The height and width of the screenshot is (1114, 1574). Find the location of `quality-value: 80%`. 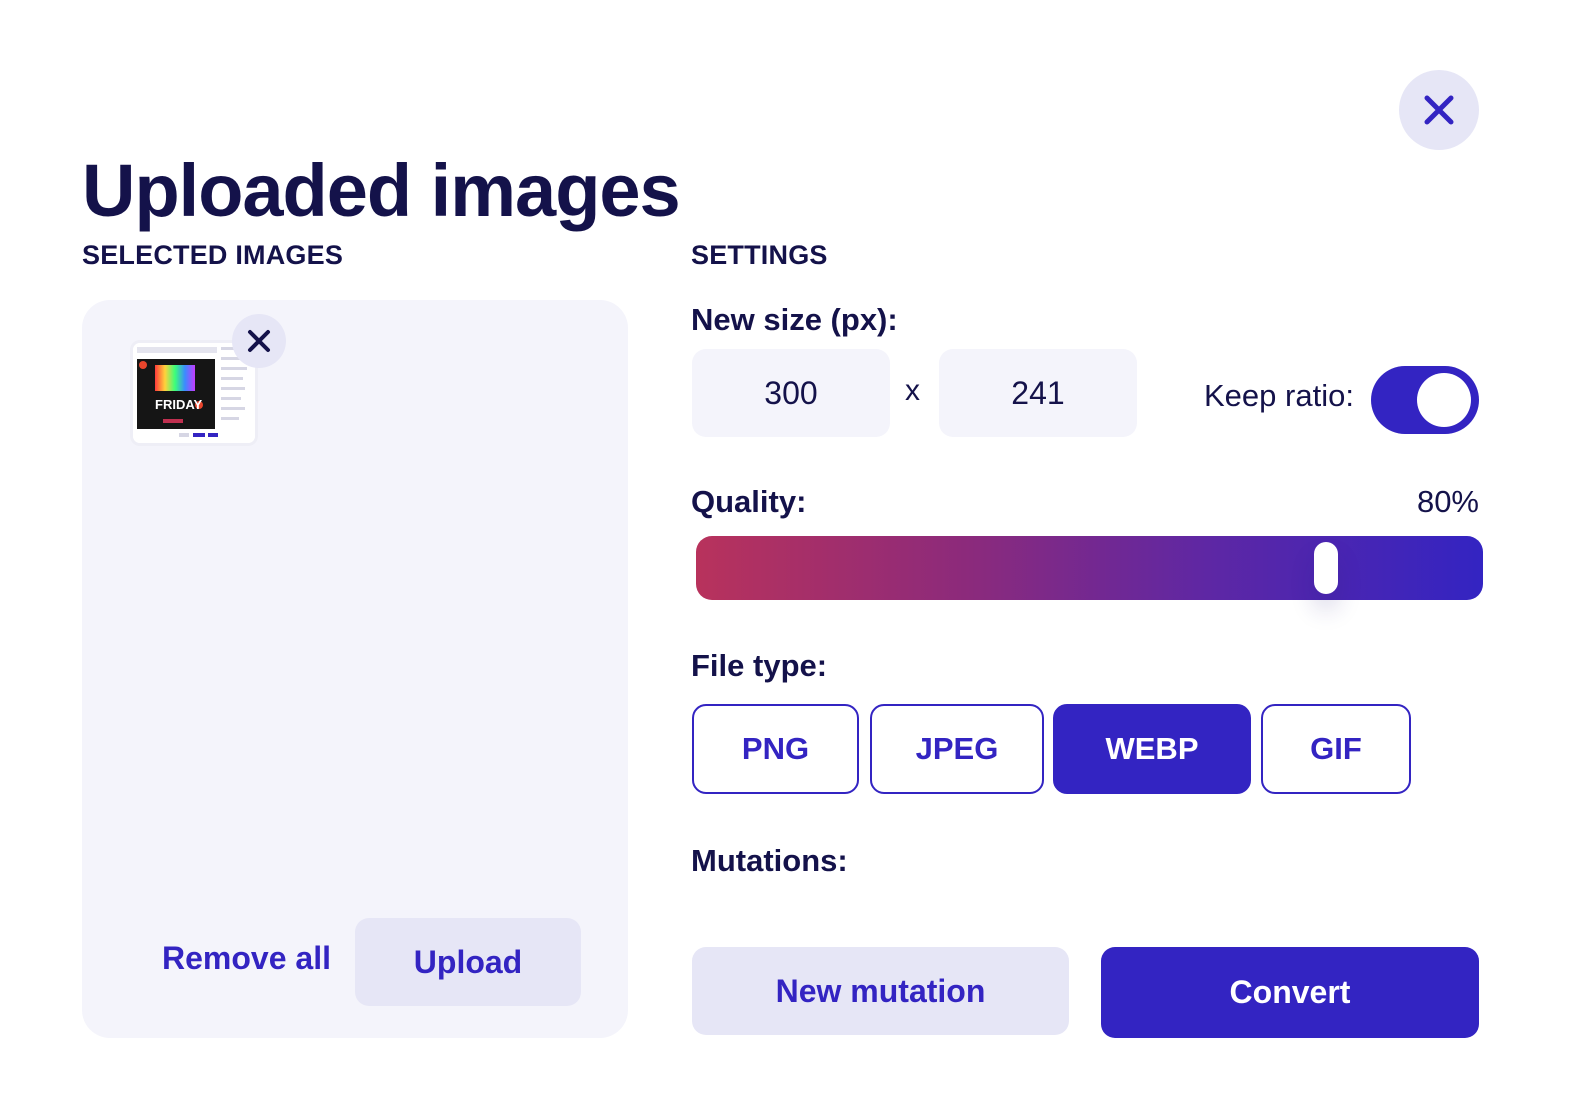

quality-value: 80% is located at coordinates (1447, 501).